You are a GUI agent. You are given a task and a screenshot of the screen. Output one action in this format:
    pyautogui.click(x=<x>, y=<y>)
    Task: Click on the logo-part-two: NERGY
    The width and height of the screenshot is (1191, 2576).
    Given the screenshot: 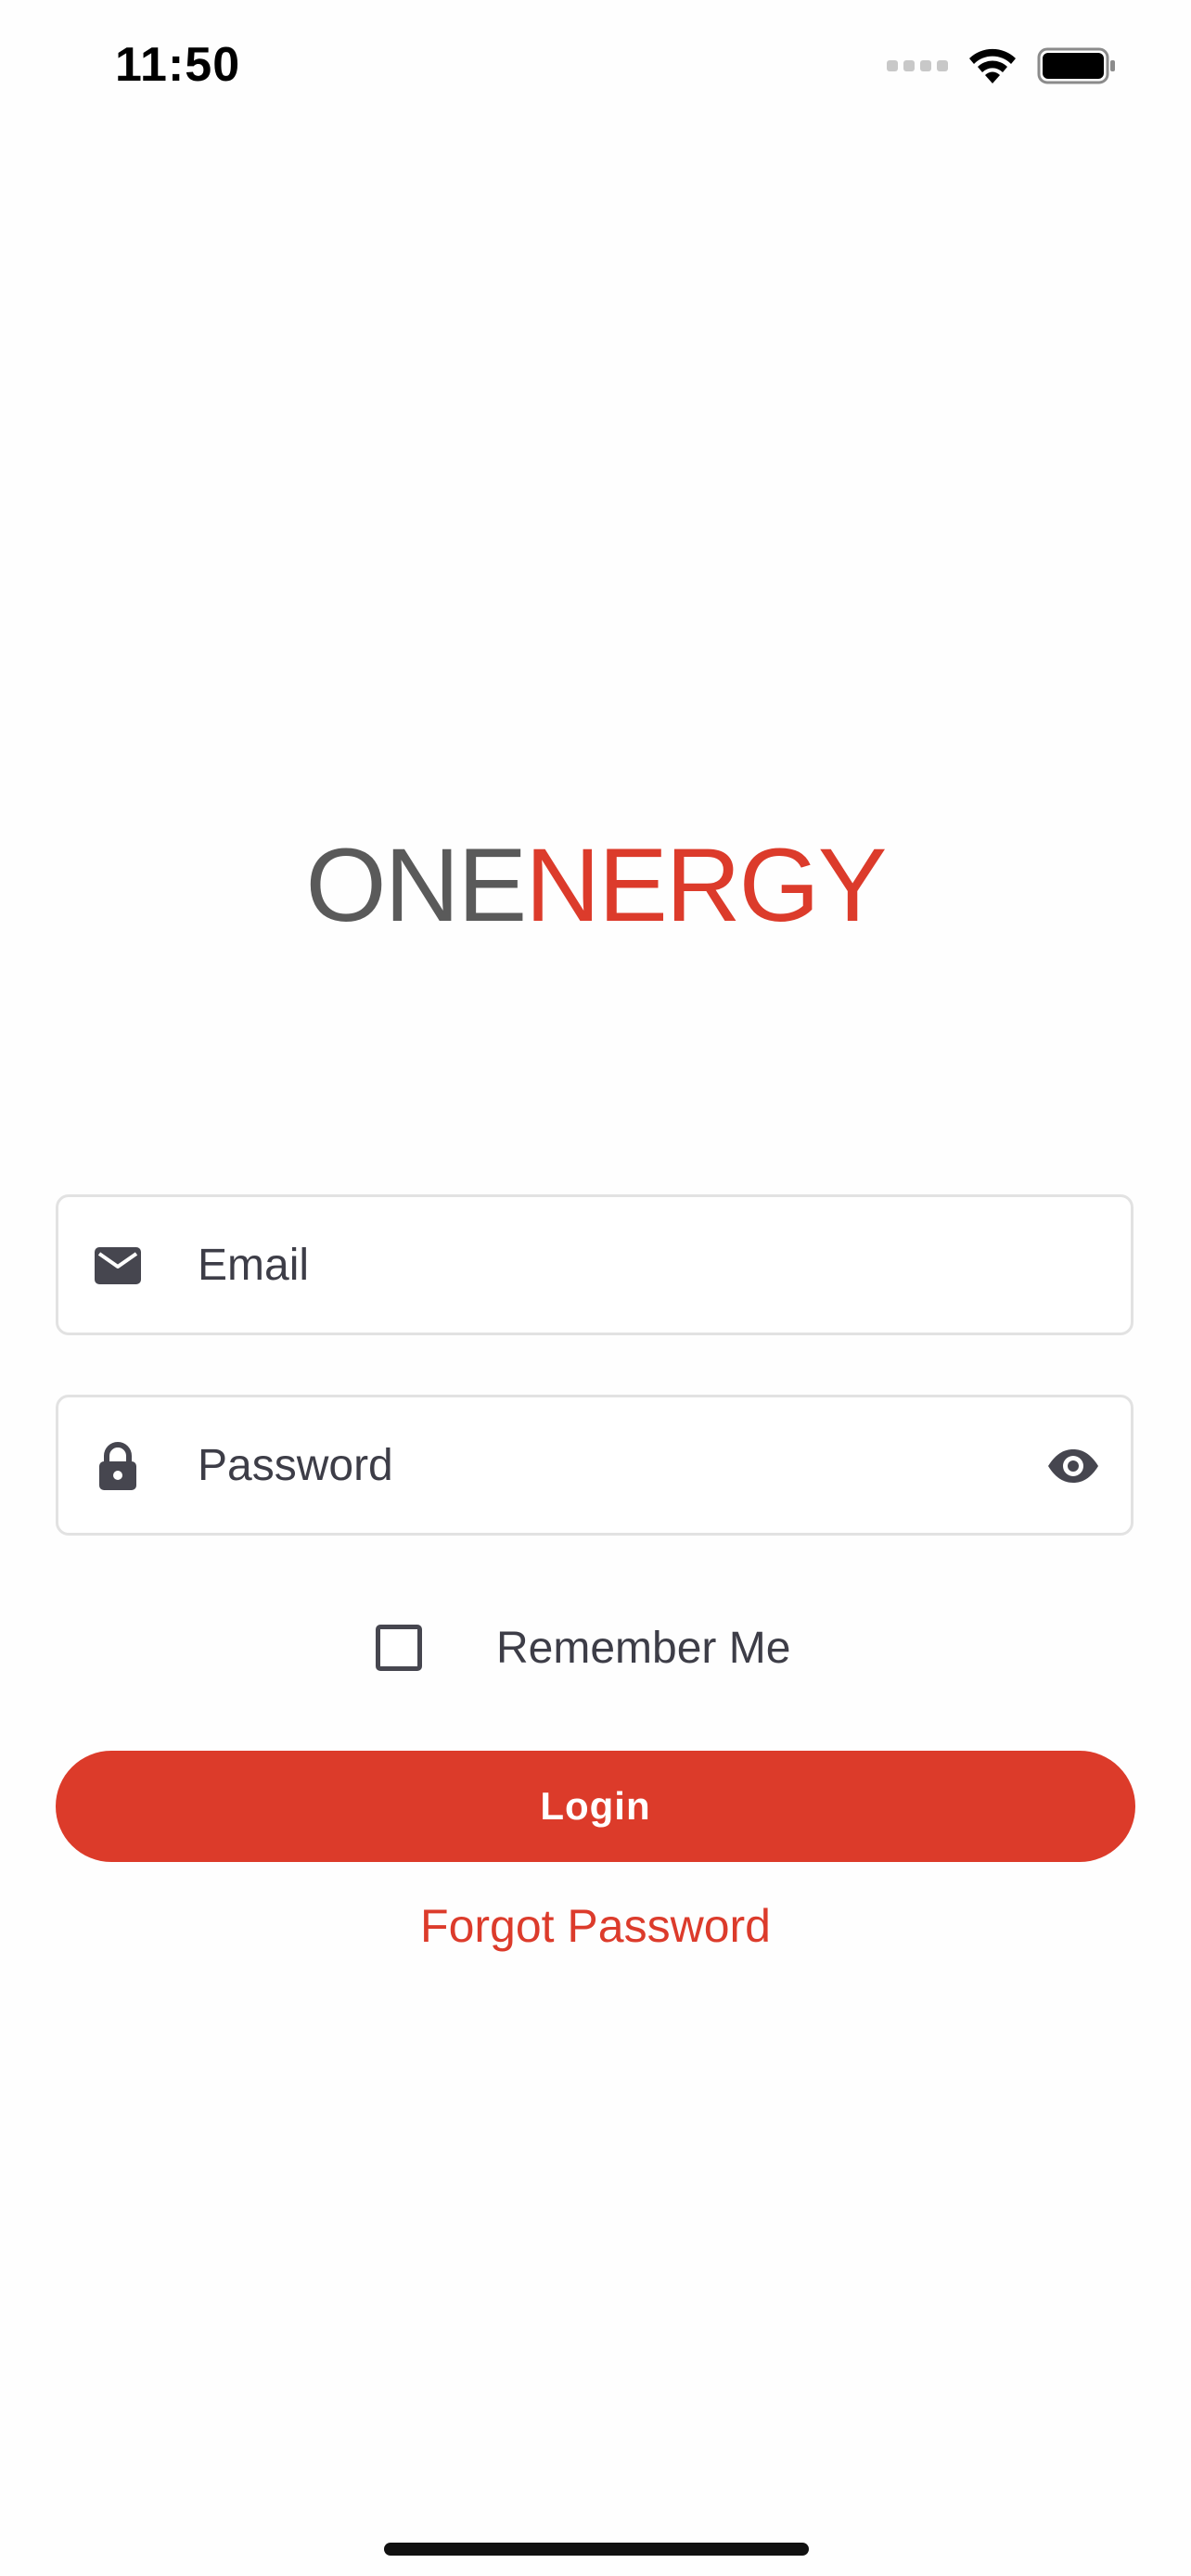 What is the action you would take?
    pyautogui.click(x=706, y=885)
    